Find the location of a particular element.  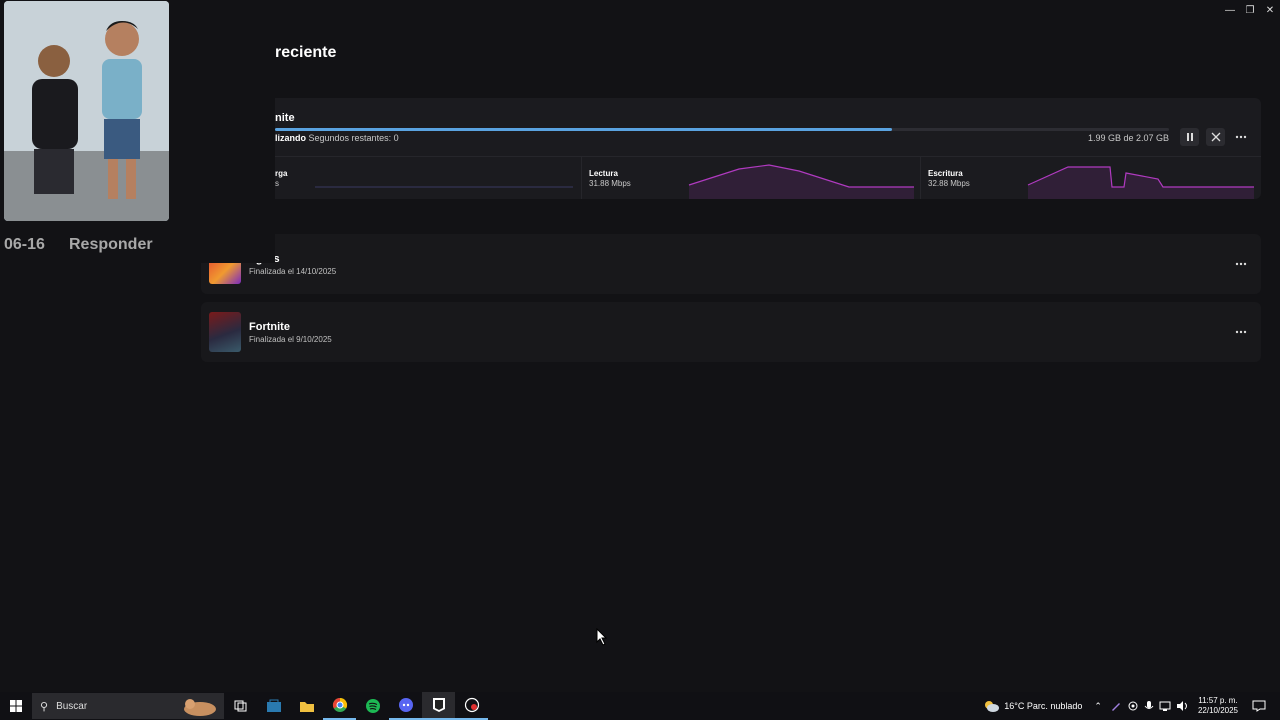

stat-read: Lectura 31.88 Mbps is located at coordinates (751, 178).